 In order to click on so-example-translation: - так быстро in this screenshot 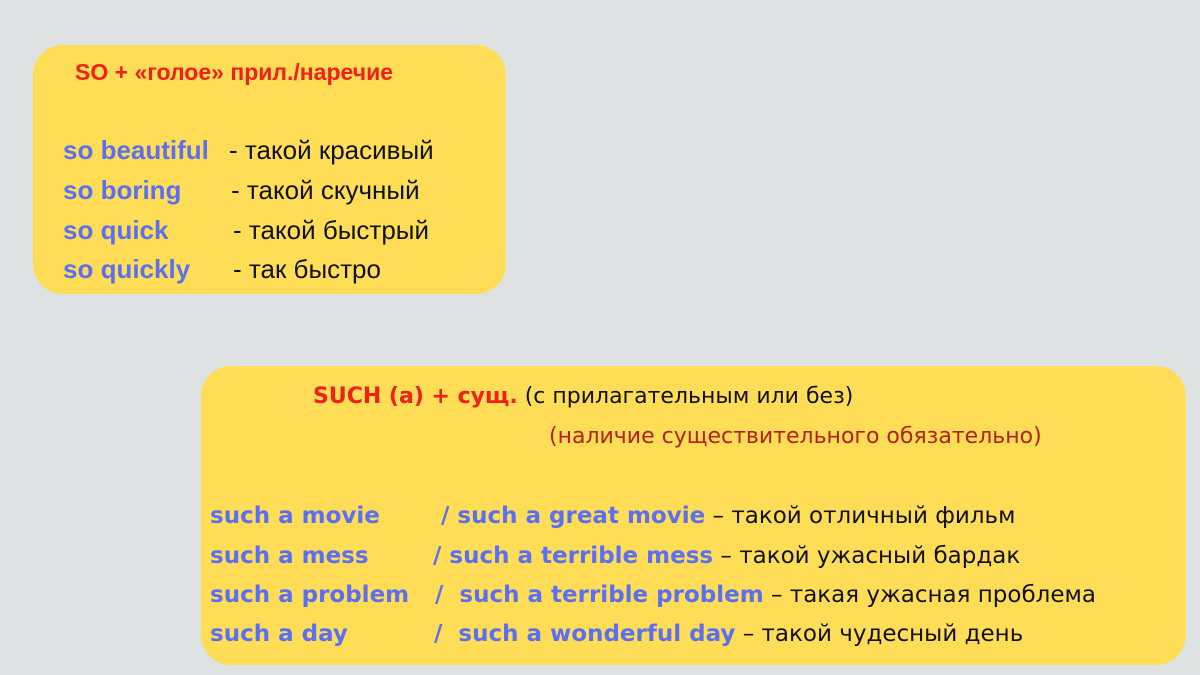, I will do `click(307, 269)`.